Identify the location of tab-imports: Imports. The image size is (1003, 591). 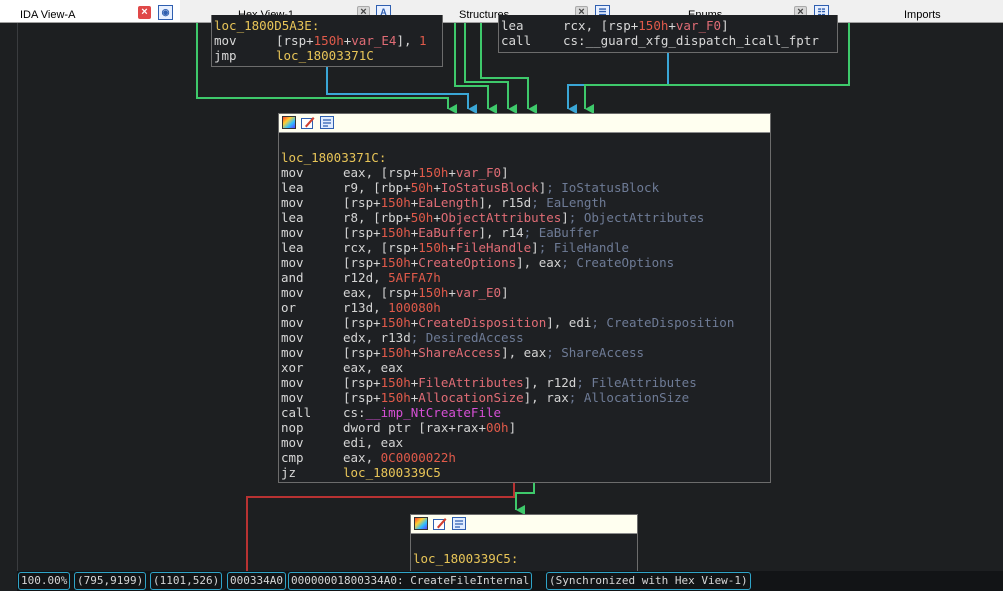
(931, 11).